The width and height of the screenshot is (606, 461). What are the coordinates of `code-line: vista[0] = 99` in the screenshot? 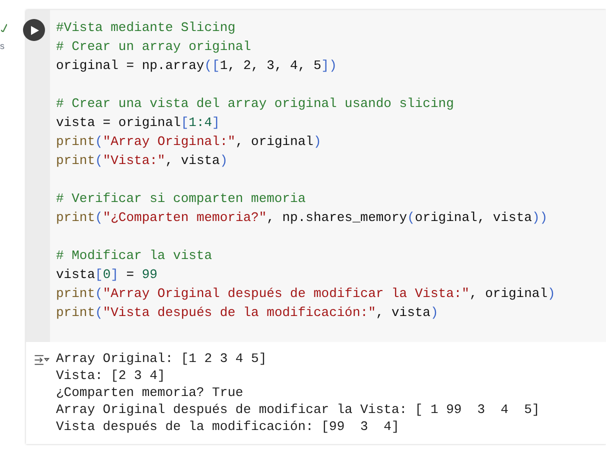 It's located at (107, 275).